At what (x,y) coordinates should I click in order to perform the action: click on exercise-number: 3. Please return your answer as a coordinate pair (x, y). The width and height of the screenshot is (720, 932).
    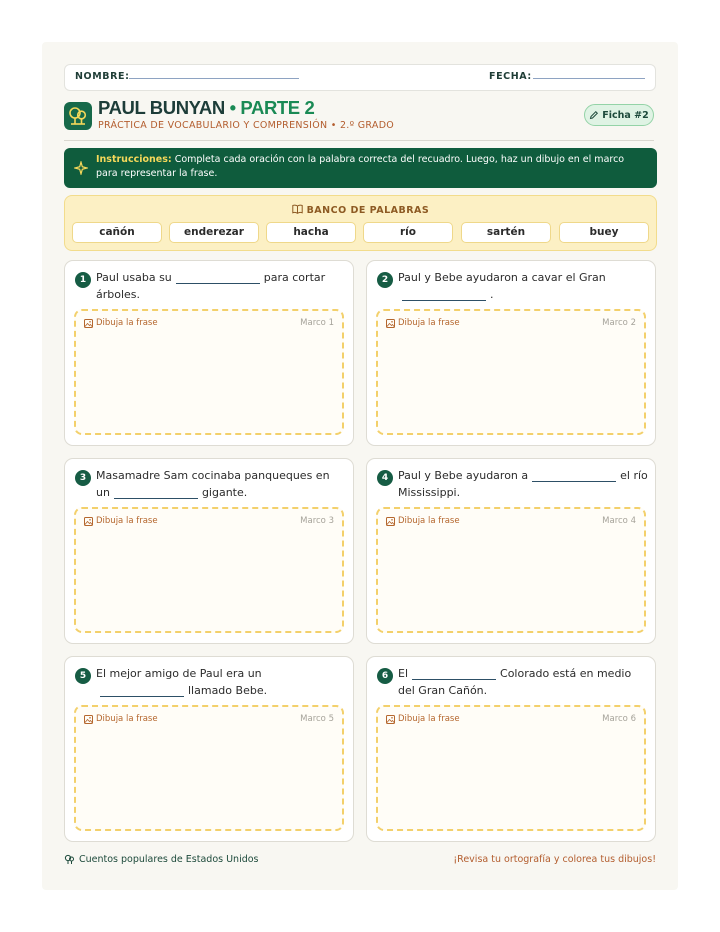
    Looking at the image, I should click on (83, 478).